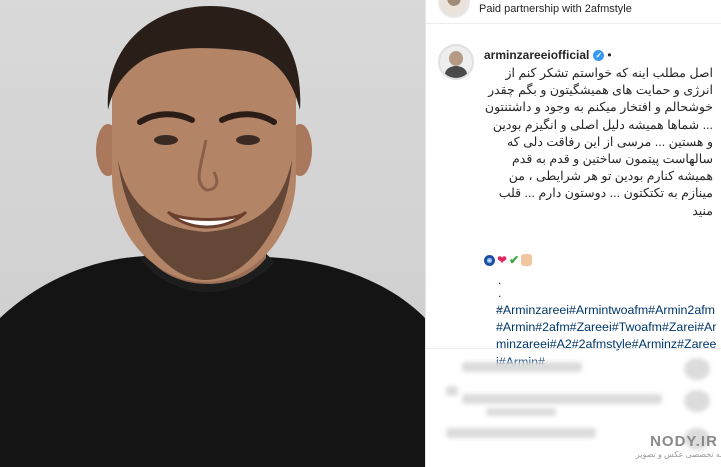  I want to click on check-icon: ✔, so click(514, 260).